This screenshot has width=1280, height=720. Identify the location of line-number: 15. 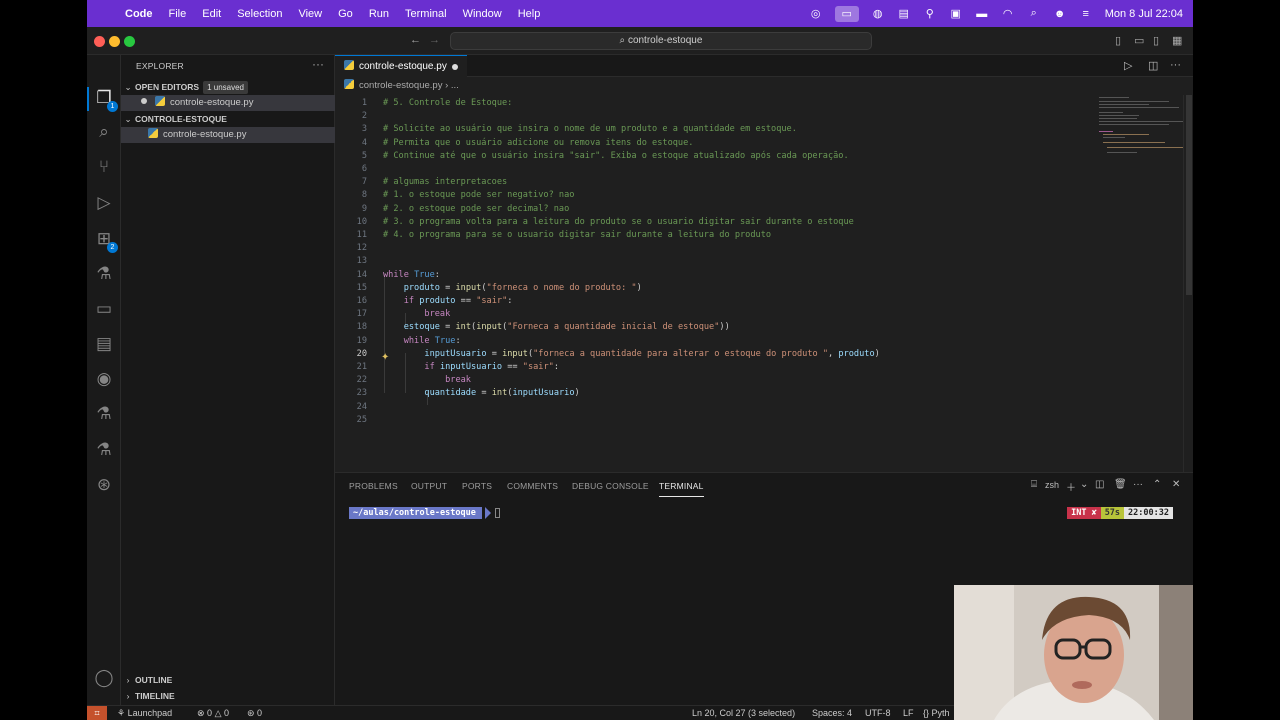
(361, 287).